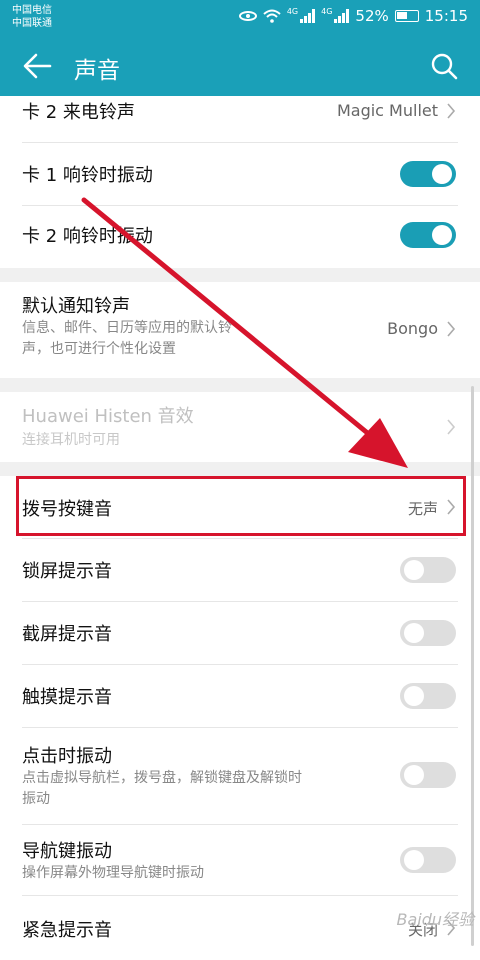 The image size is (480, 960). Describe the element at coordinates (372, 16) in the screenshot. I see `battery-percent: 52%` at that location.